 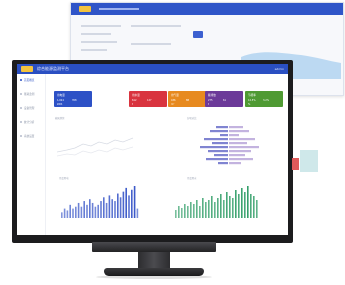 I want to click on sidebar-item-home: 首页概览, so click(x=27, y=80).